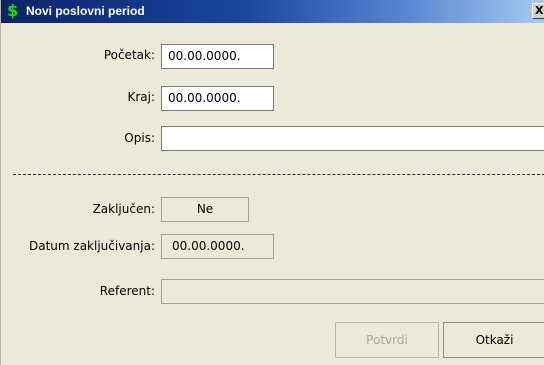 This screenshot has width=544, height=365. Describe the element at coordinates (85, 11) in the screenshot. I see `window-title: Novi poslovni period` at that location.